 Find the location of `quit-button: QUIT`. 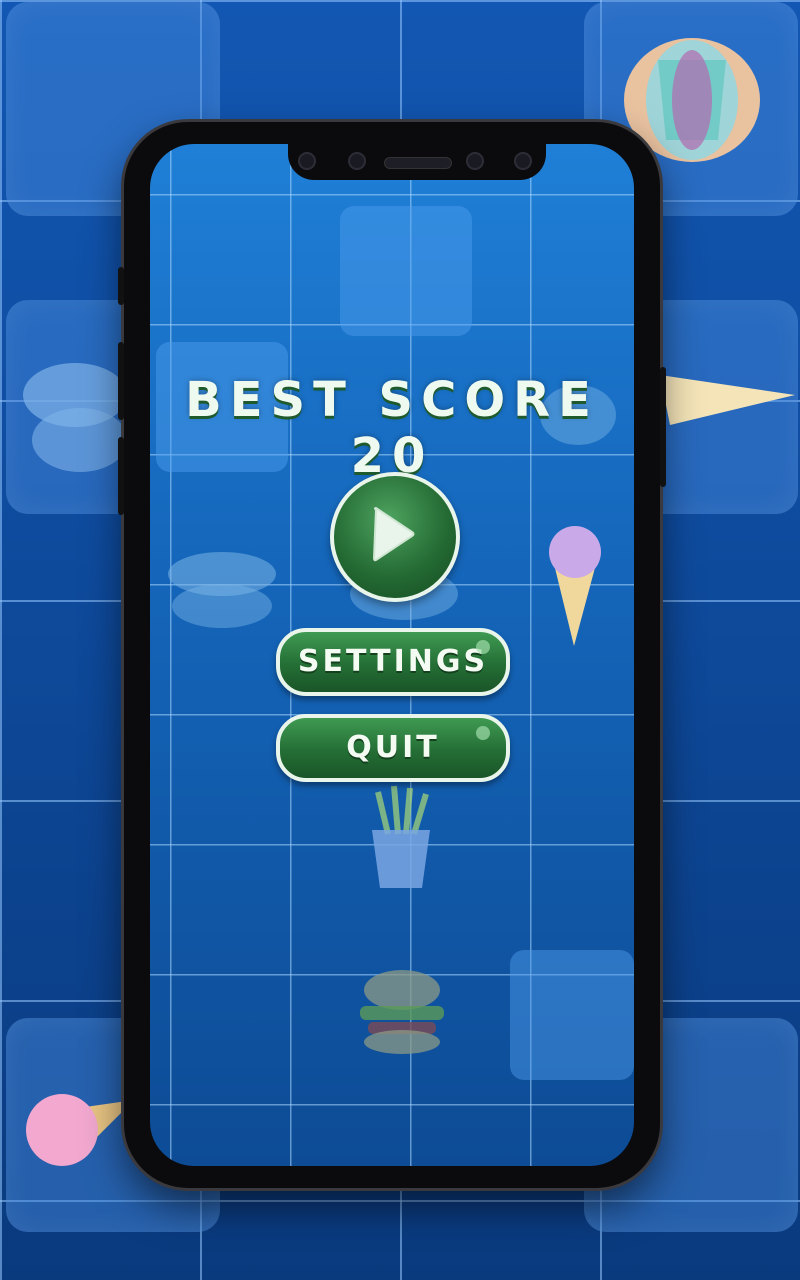

quit-button: QUIT is located at coordinates (393, 748).